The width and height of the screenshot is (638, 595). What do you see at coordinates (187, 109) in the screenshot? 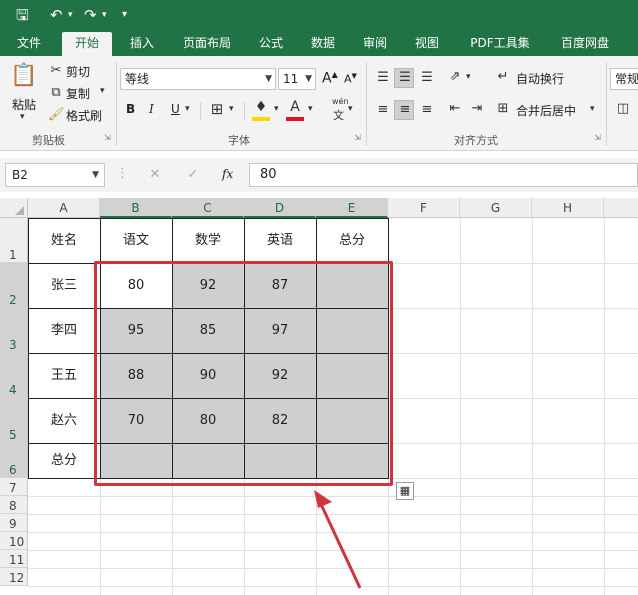
I see `underline-dropdown-icon: ▾` at bounding box center [187, 109].